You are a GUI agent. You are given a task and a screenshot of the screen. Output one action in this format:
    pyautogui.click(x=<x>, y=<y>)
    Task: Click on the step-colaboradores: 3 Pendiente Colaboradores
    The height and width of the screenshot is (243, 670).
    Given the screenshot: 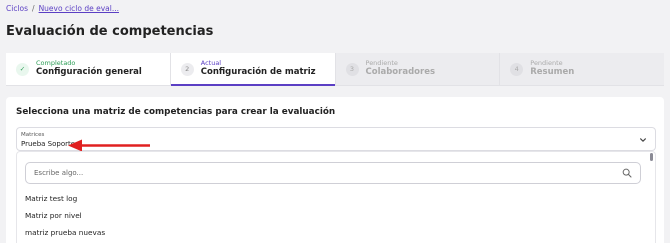 What is the action you would take?
    pyautogui.click(x=417, y=69)
    